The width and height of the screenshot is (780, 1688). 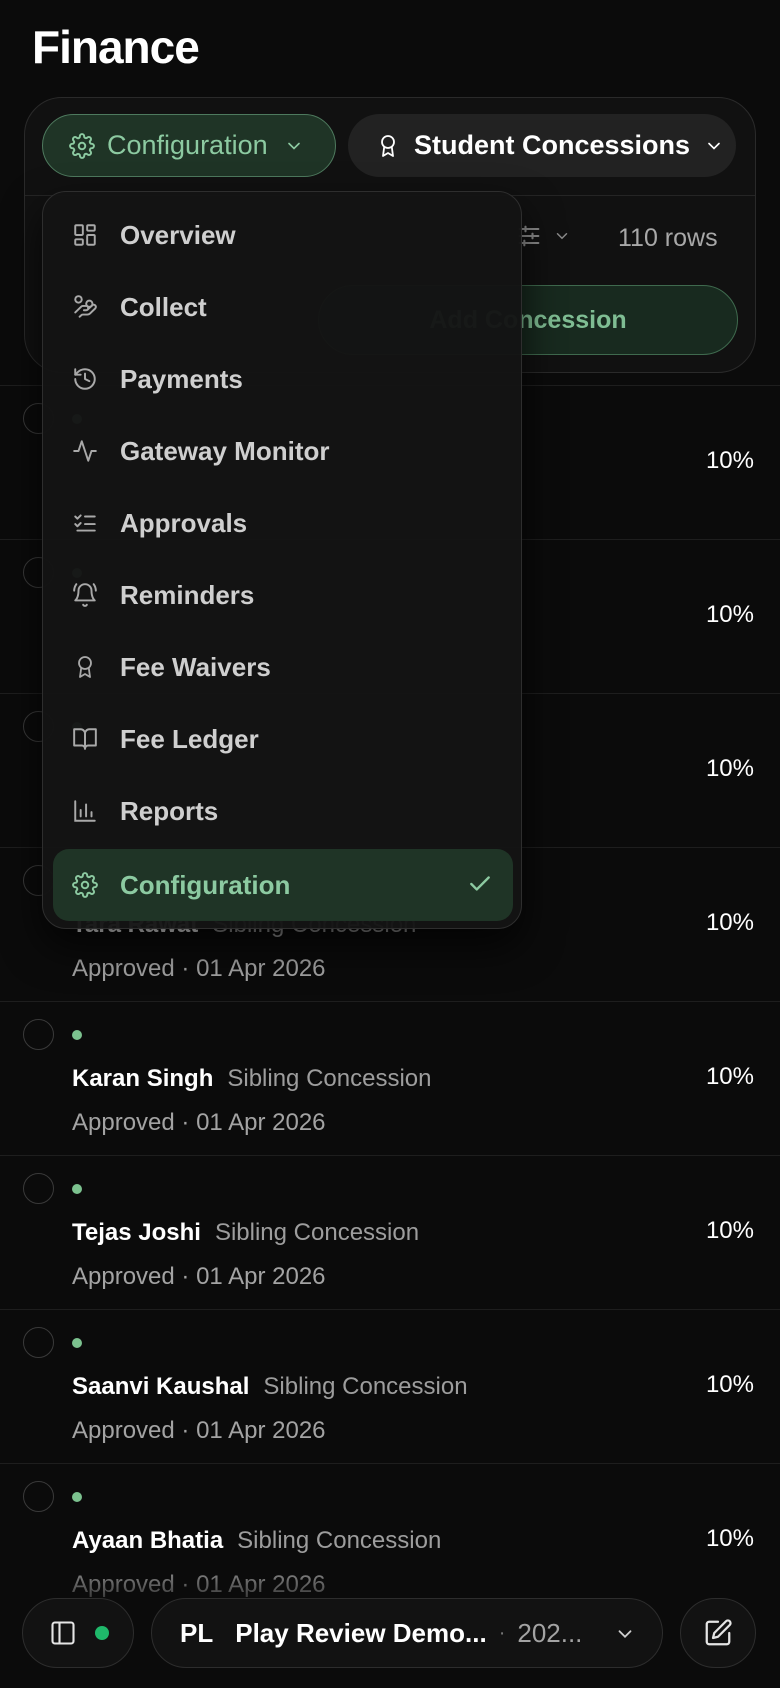 I want to click on menu-item-fee-waivers: Fee Waivers, so click(x=282, y=667).